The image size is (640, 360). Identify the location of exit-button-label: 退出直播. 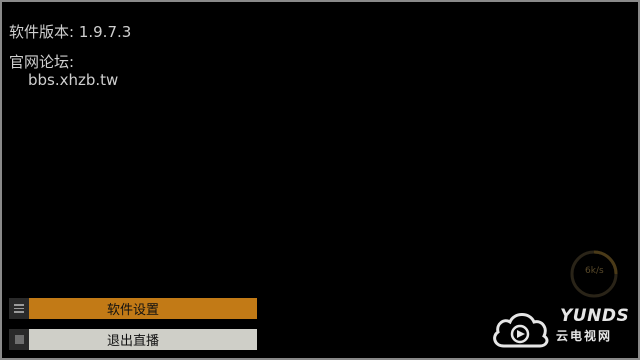
(132, 341).